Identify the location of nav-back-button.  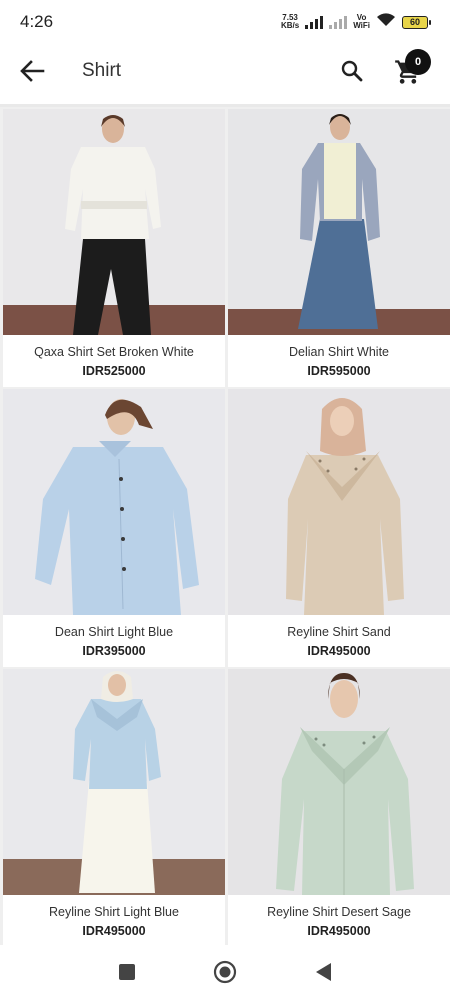
(323, 974).